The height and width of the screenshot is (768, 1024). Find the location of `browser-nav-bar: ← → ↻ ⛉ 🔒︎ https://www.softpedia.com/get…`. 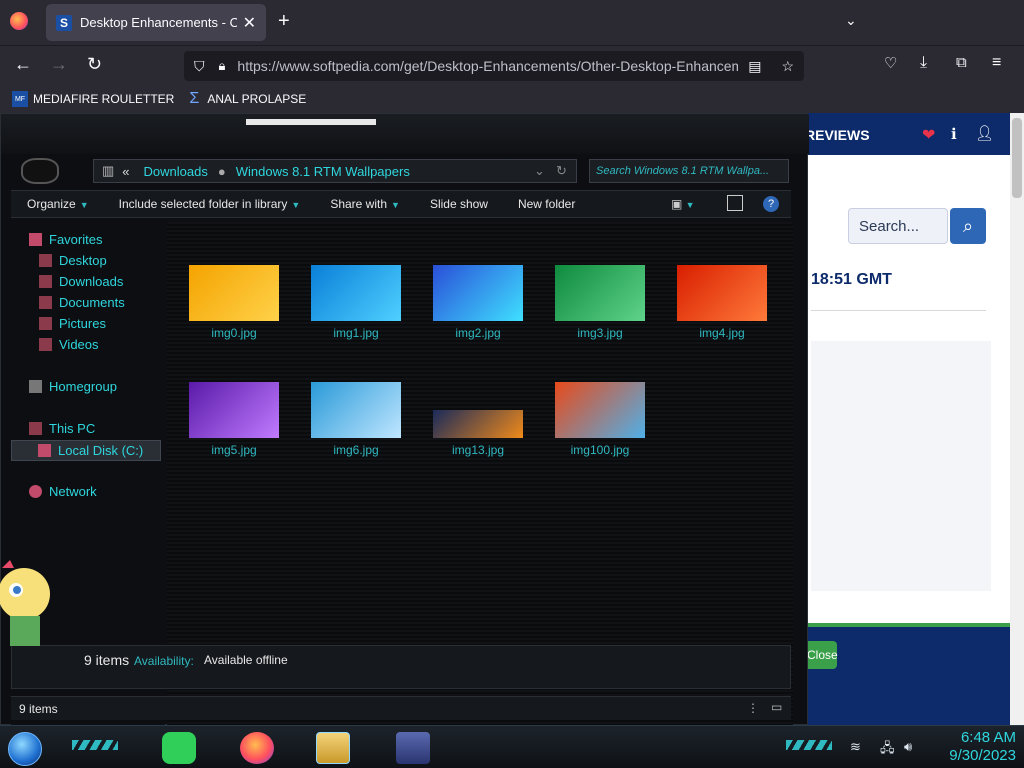

browser-nav-bar: ← → ↻ ⛉ 🔒︎ https://www.softpedia.com/get… is located at coordinates (512, 65).